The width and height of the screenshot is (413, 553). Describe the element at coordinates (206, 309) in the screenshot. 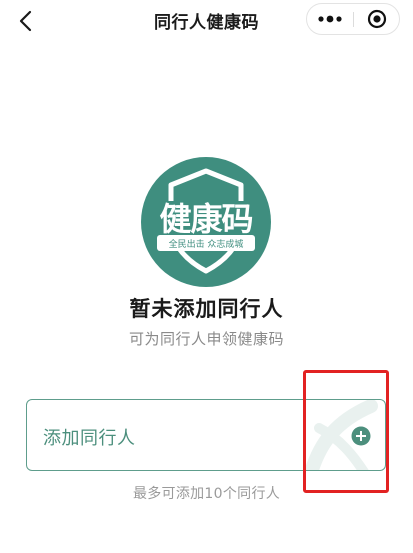

I see `empty-state-title: 暂未添加同行人` at that location.